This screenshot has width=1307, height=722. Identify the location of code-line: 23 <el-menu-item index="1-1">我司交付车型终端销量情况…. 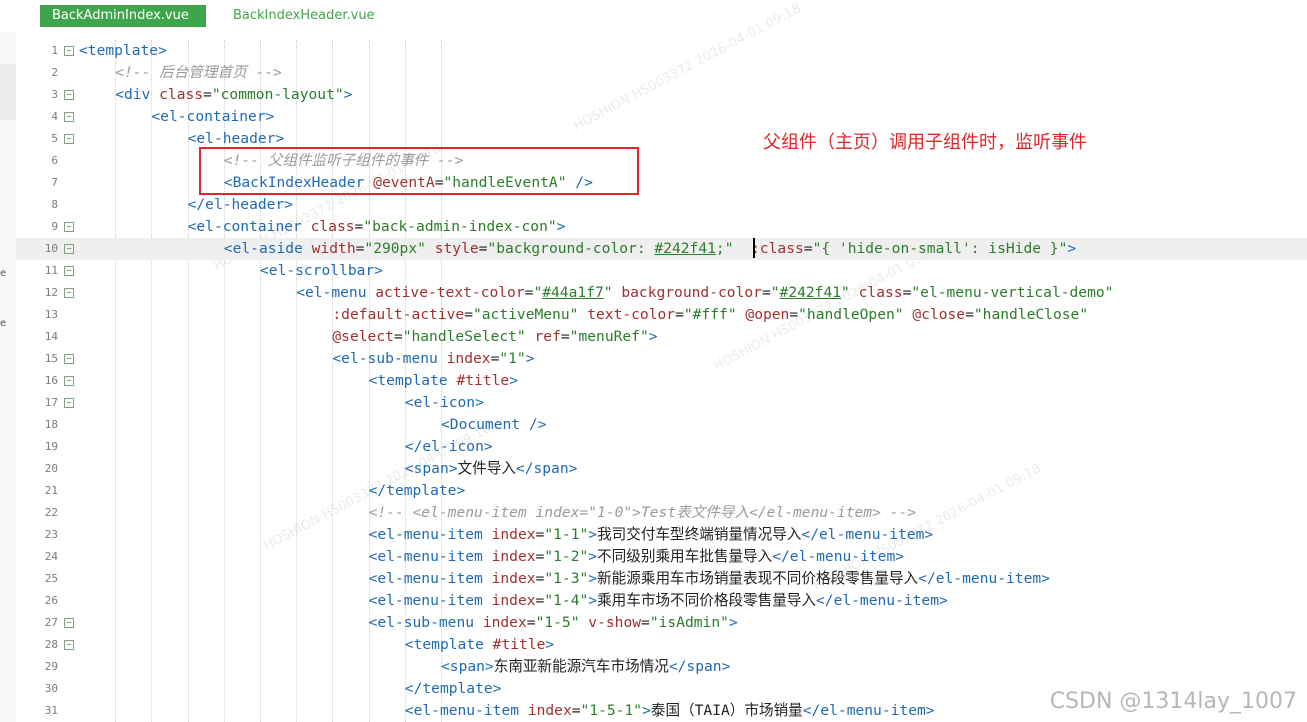
(661, 535).